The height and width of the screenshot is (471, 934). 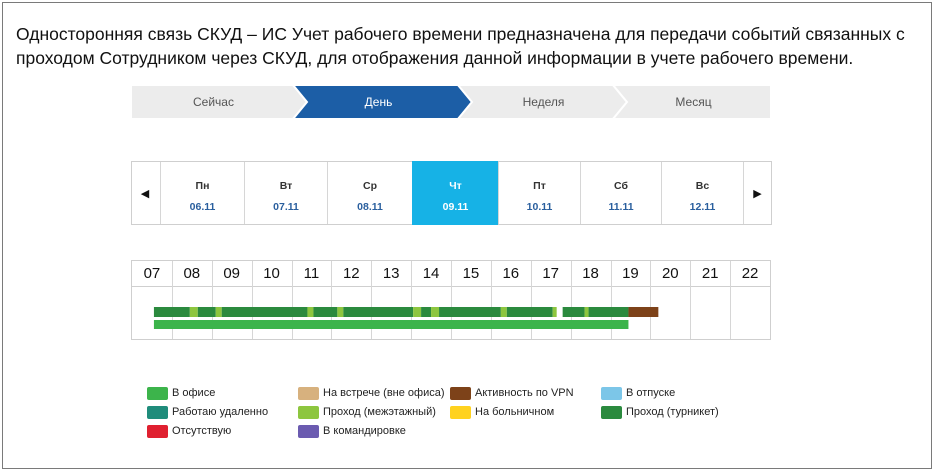 What do you see at coordinates (391, 273) in the screenshot?
I see `hour-label: 13` at bounding box center [391, 273].